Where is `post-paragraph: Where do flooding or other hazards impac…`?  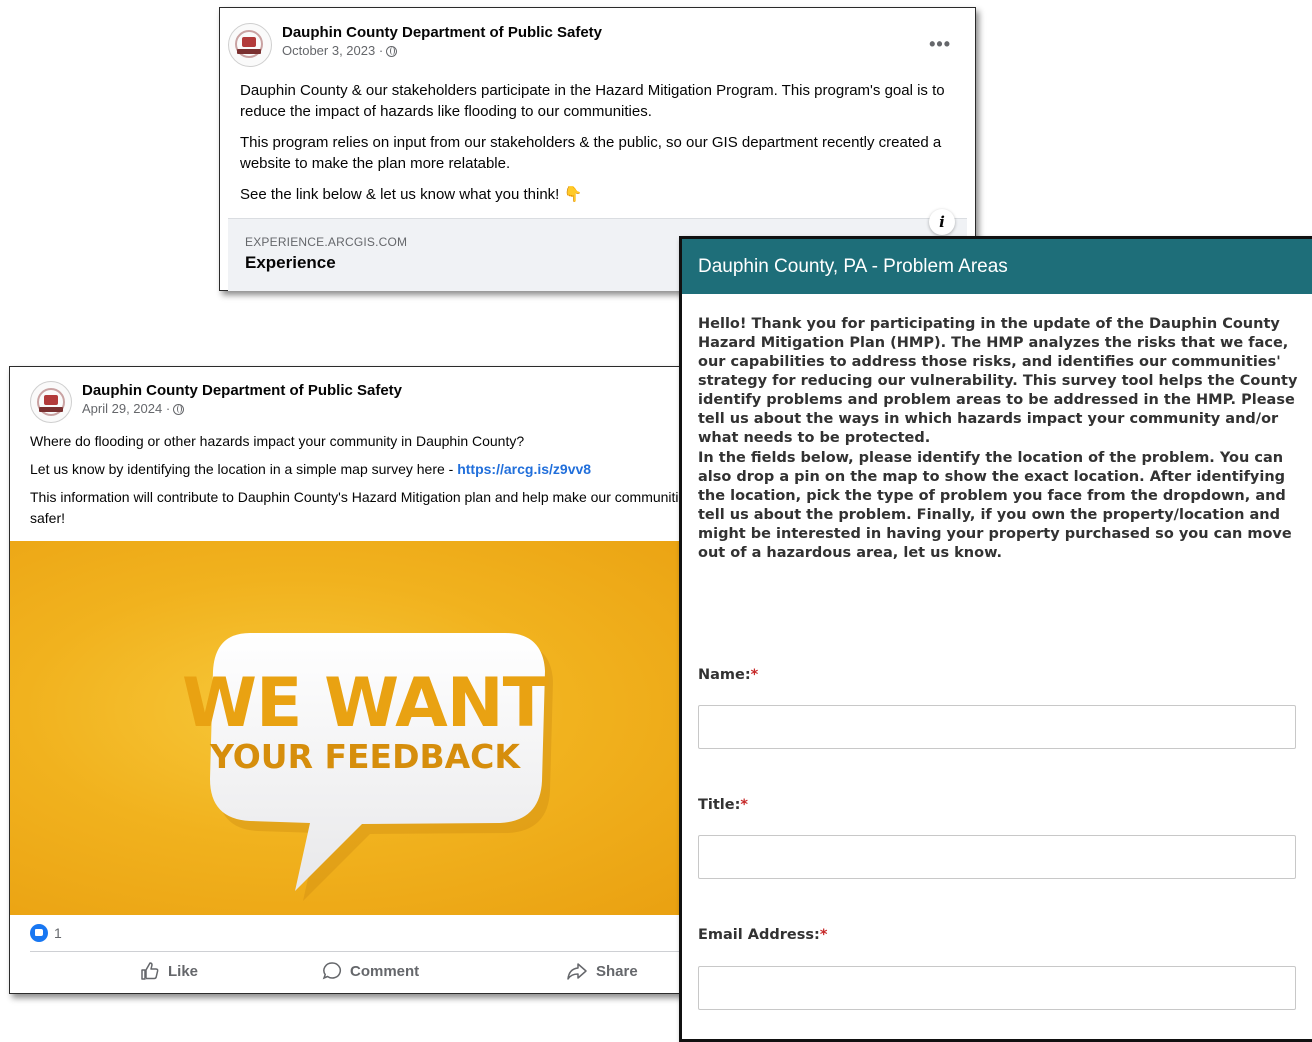 post-paragraph: Where do flooding or other hazards impac… is located at coordinates (277, 441).